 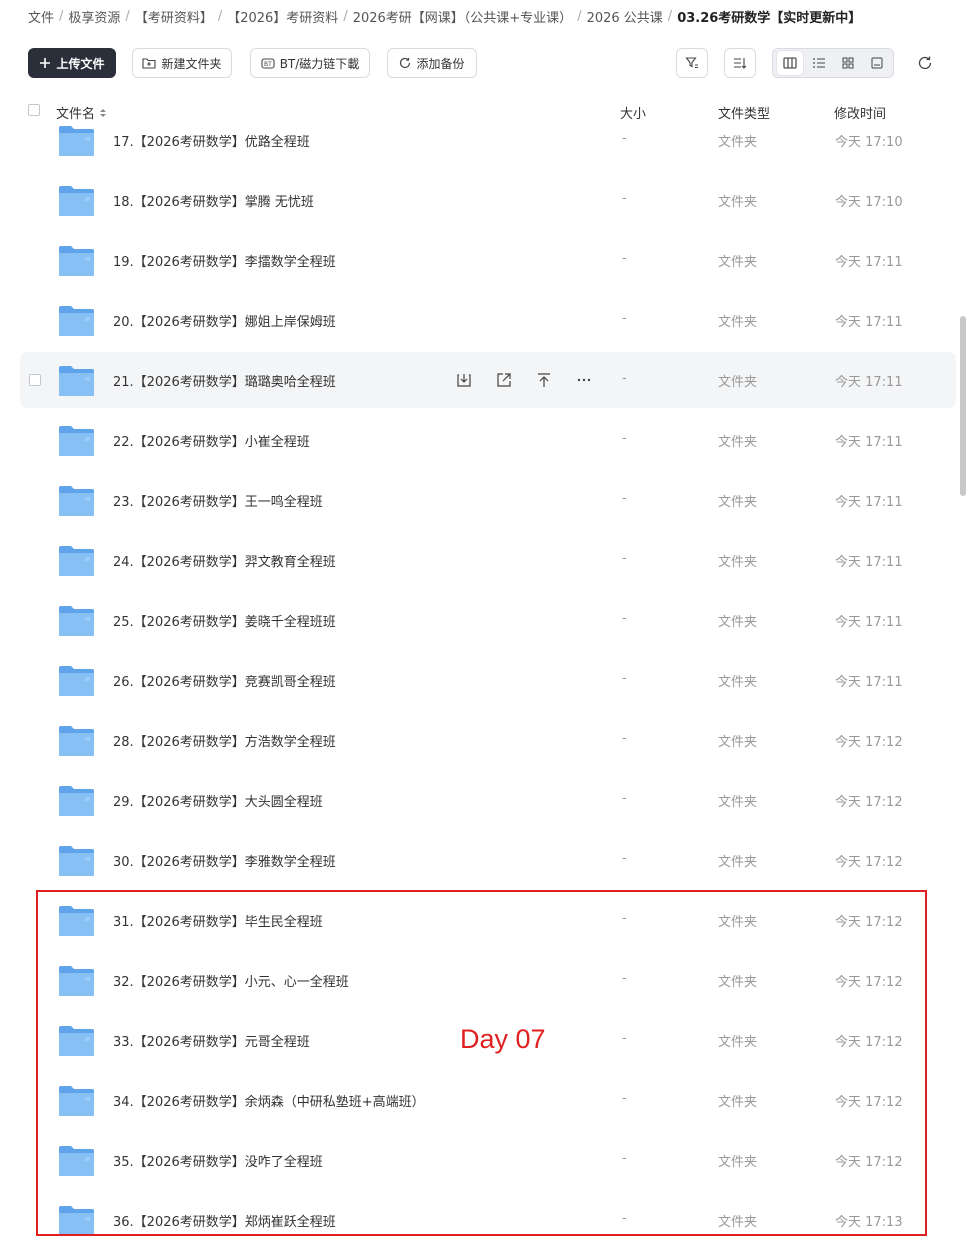 I want to click on bt-download-button: BT BT/磁力链下載, so click(x=310, y=63).